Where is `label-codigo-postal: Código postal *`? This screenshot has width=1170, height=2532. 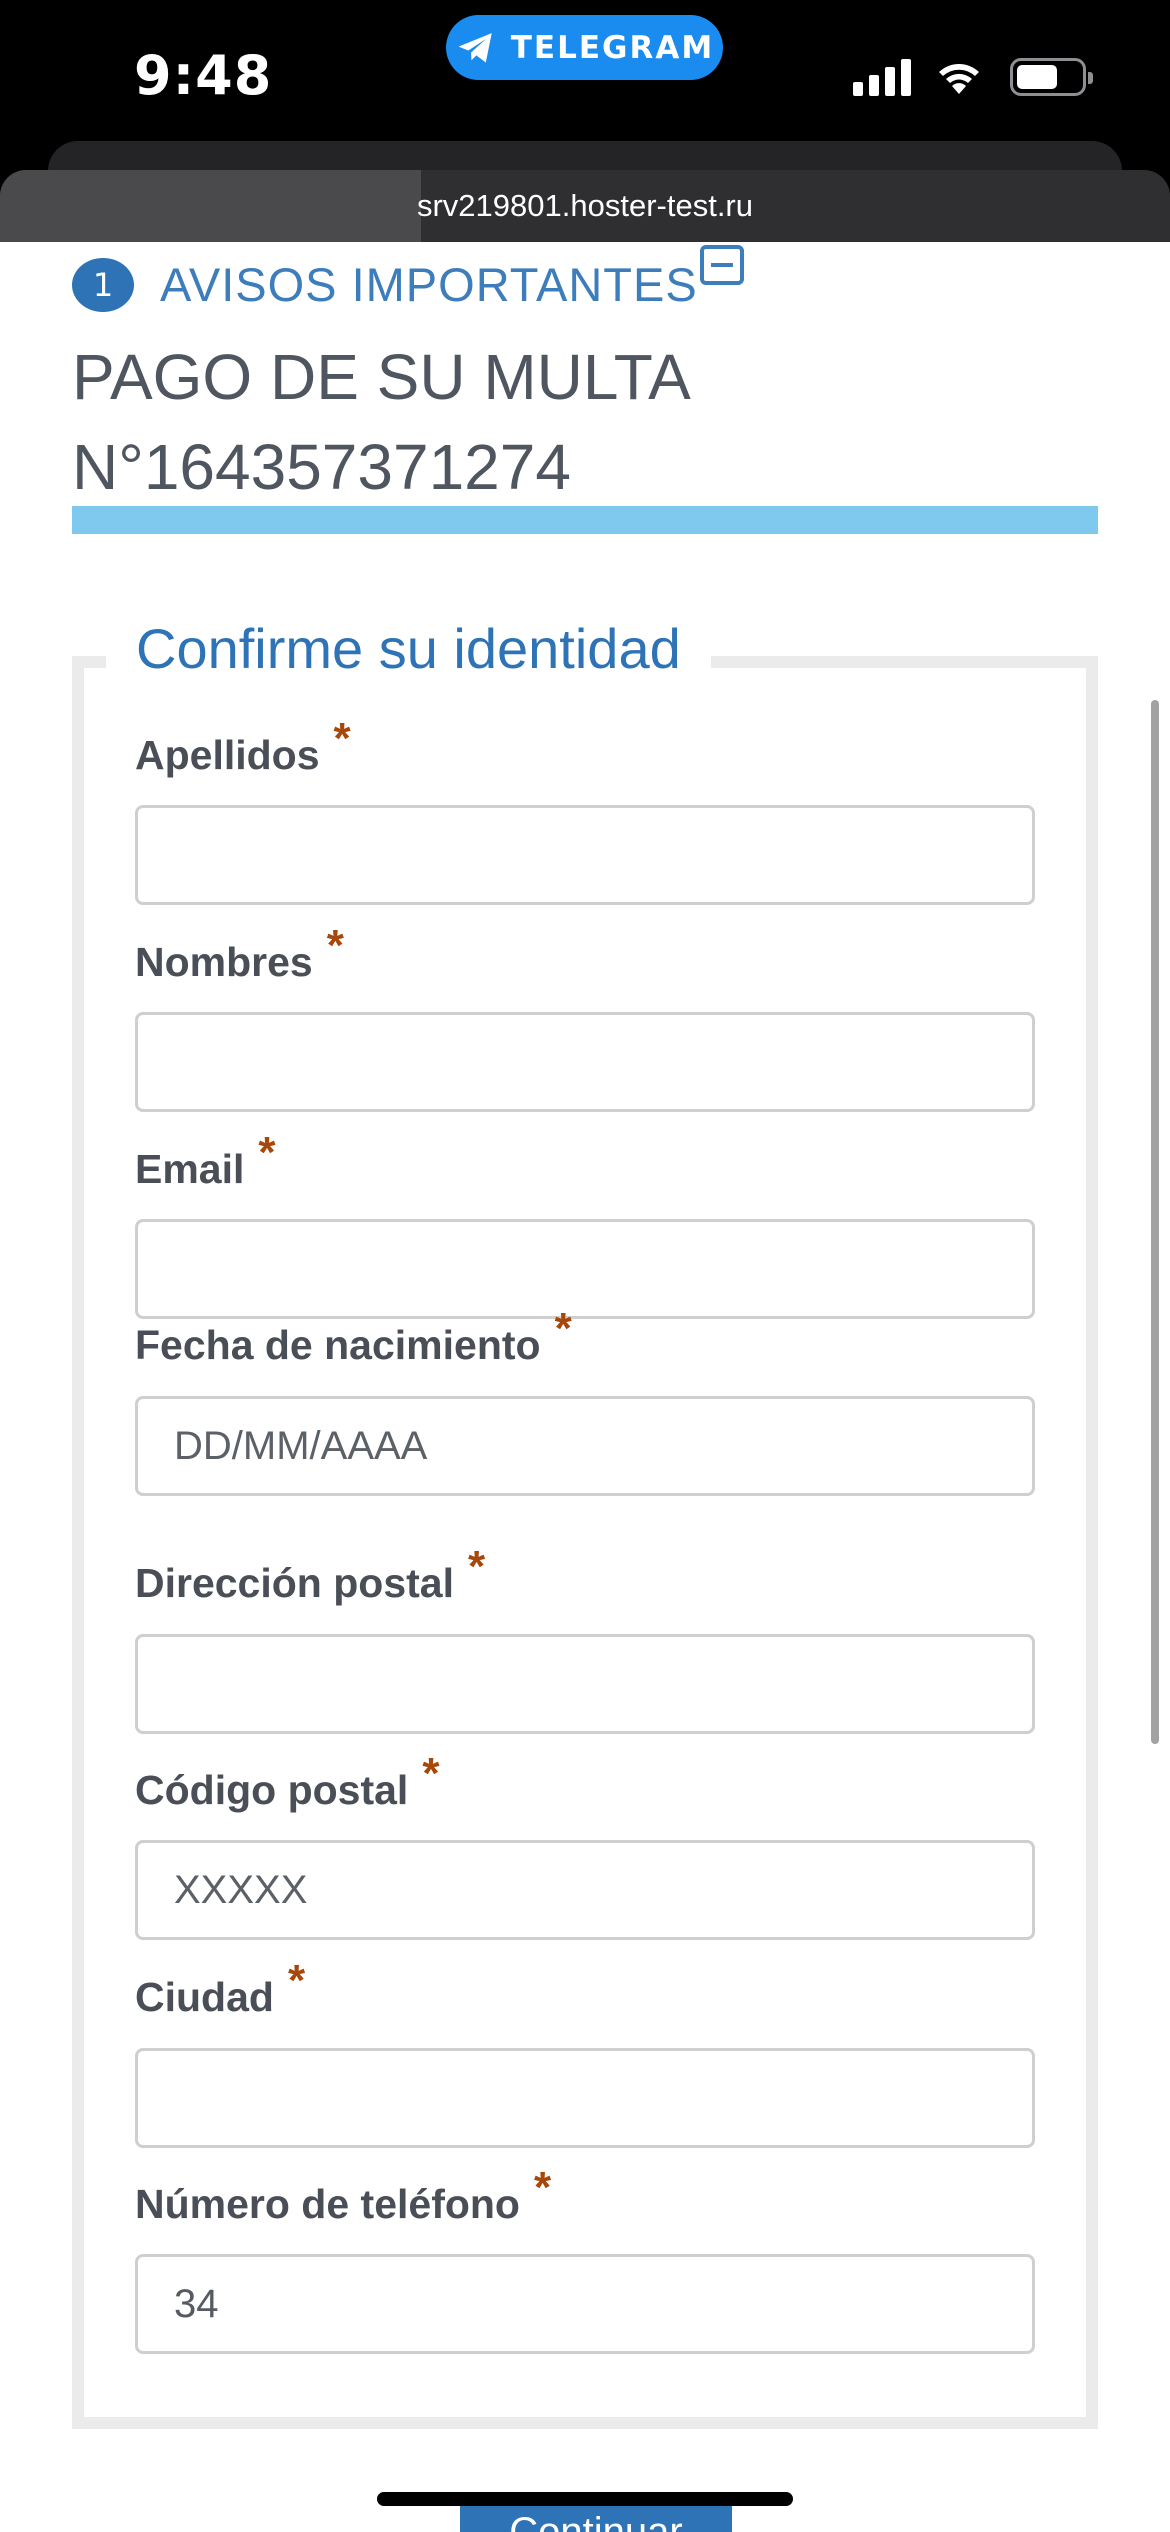
label-codigo-postal: Código postal * is located at coordinates (287, 1782).